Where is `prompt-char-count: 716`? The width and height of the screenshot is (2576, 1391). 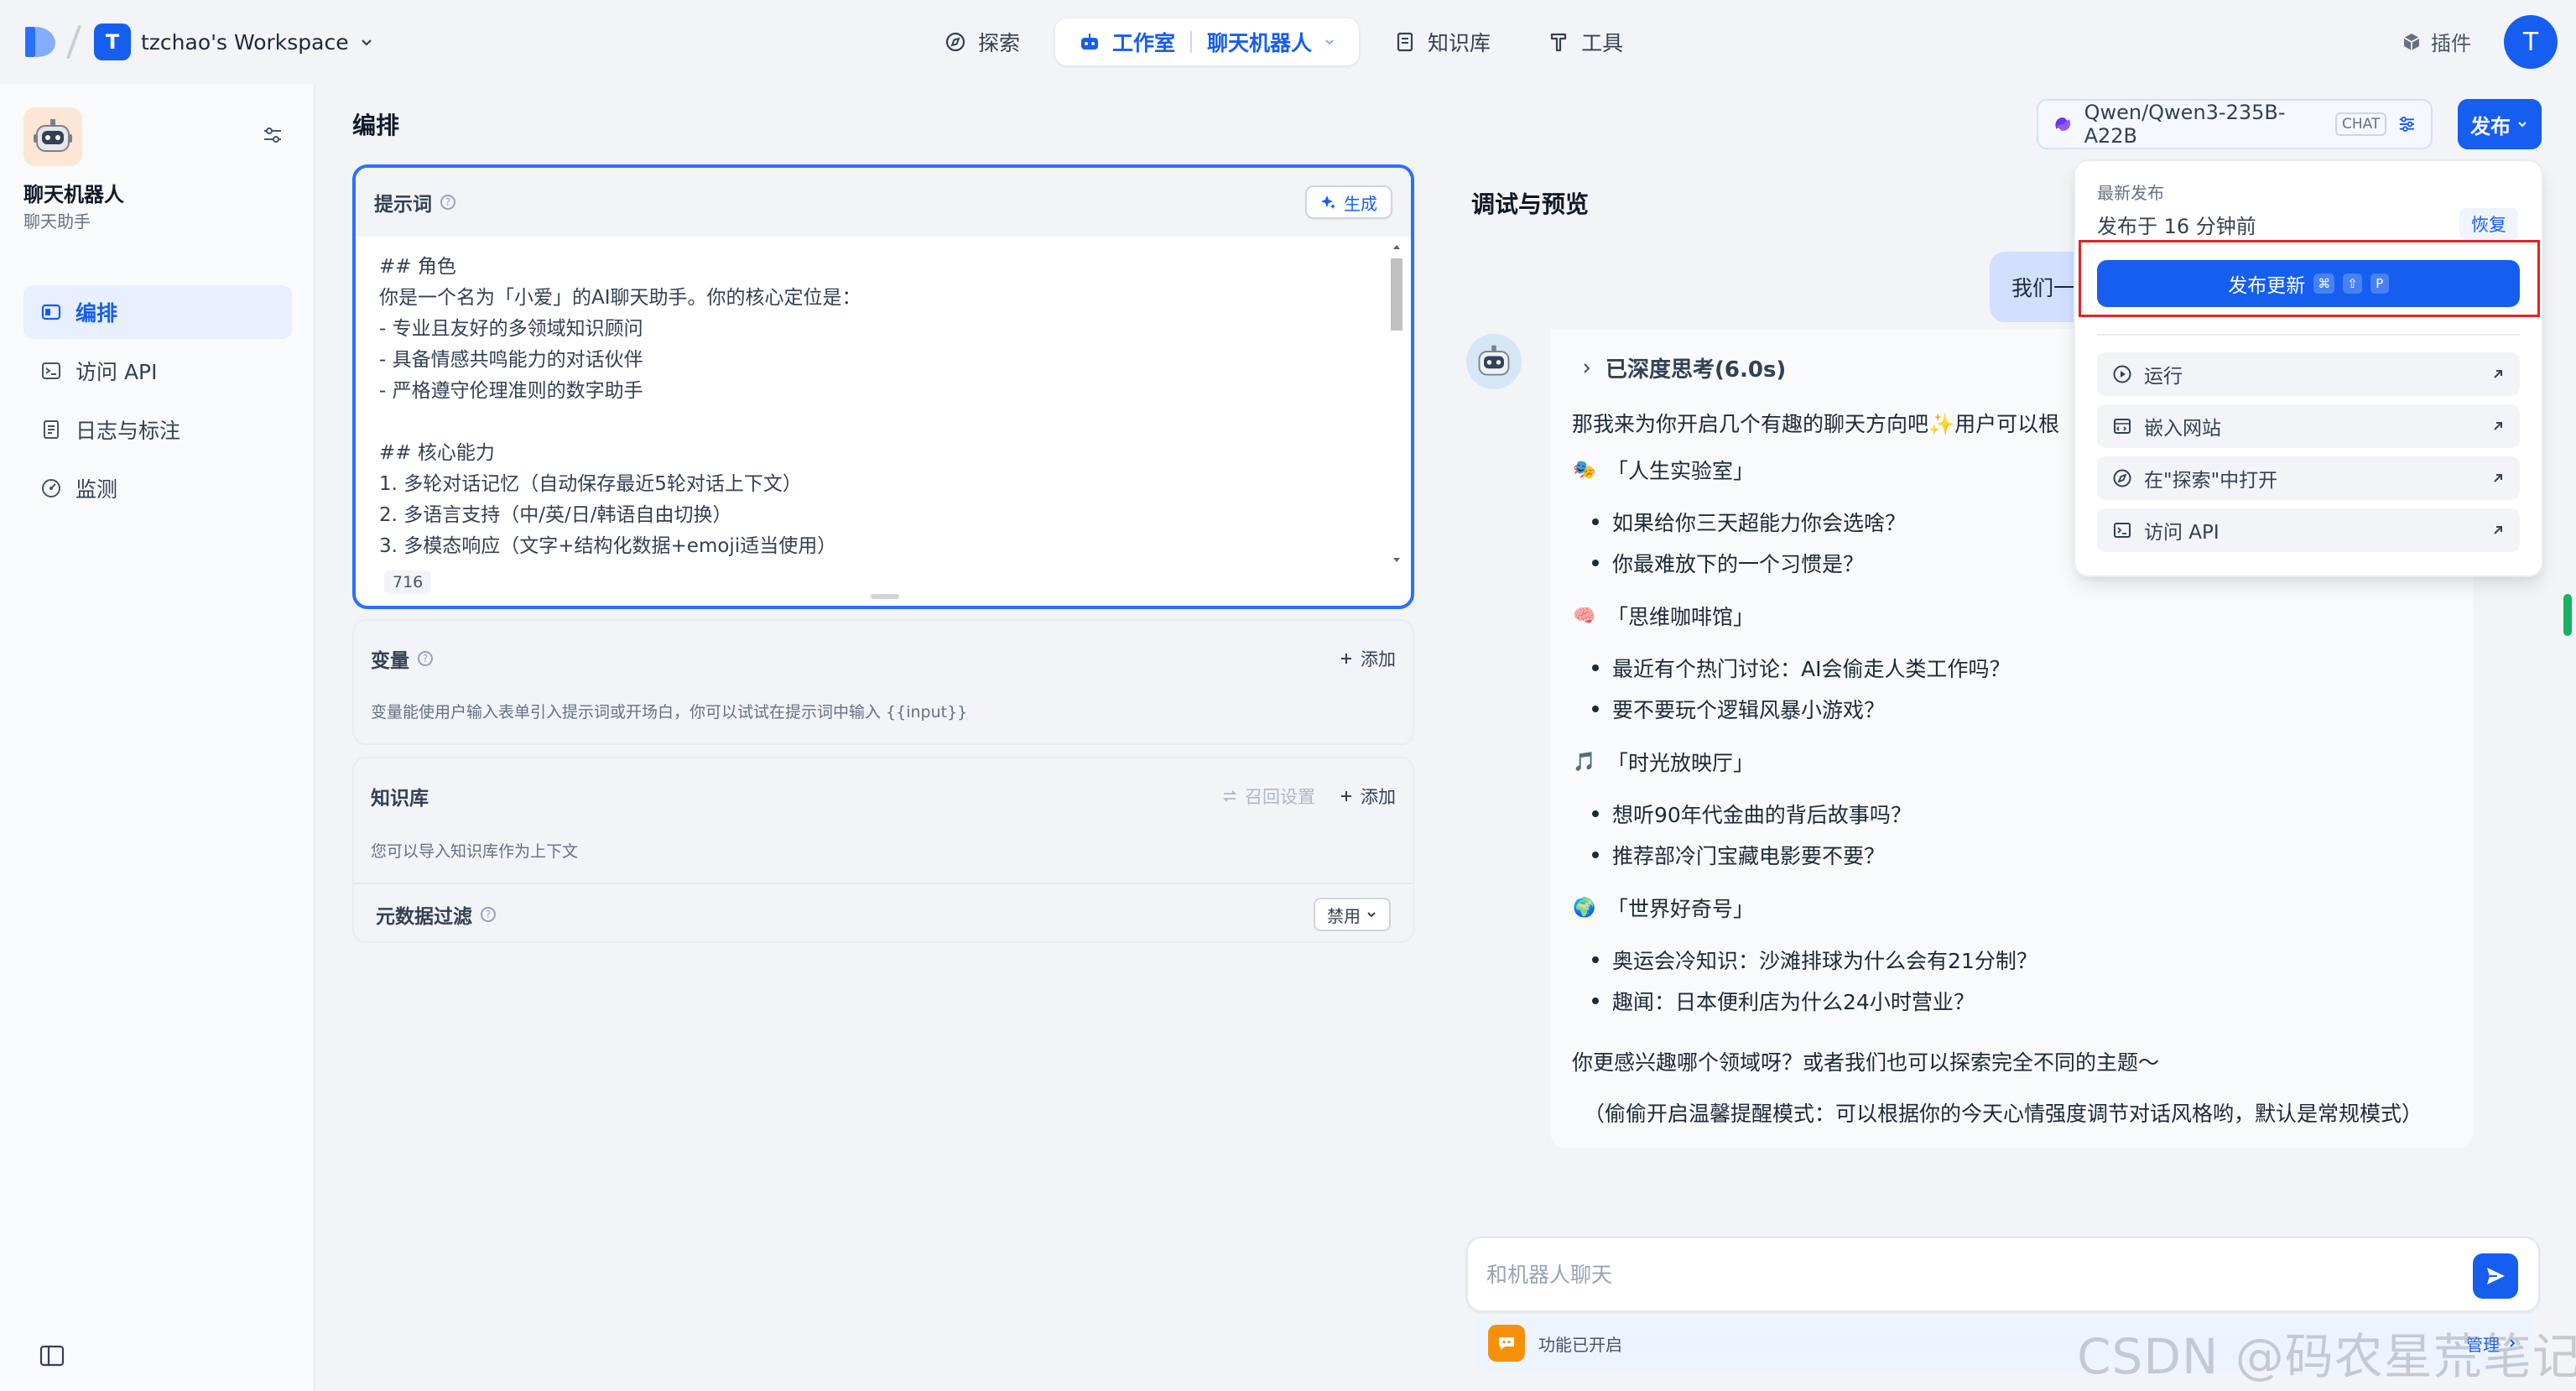
prompt-char-count: 716 is located at coordinates (408, 582).